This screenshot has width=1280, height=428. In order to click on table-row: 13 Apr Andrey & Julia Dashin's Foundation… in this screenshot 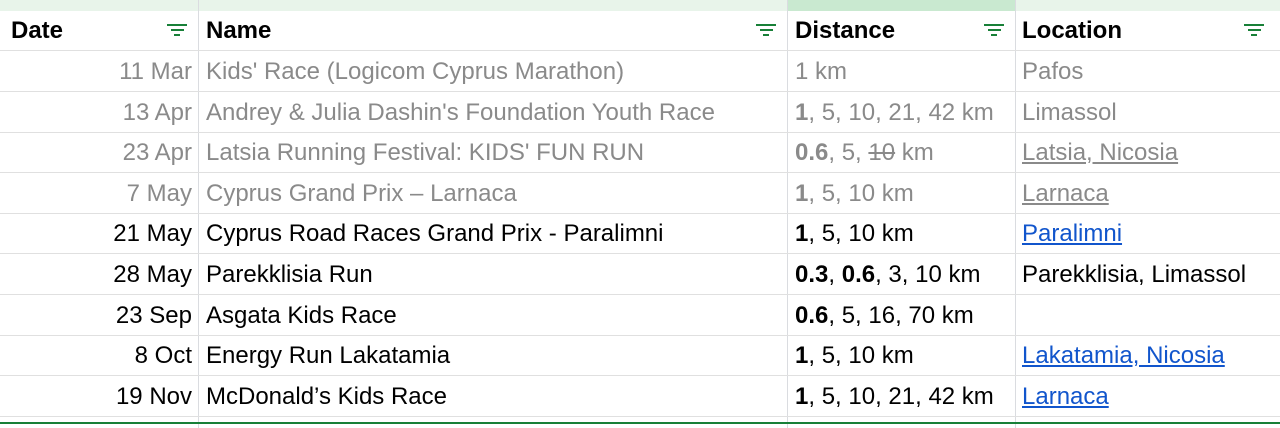, I will do `click(640, 113)`.